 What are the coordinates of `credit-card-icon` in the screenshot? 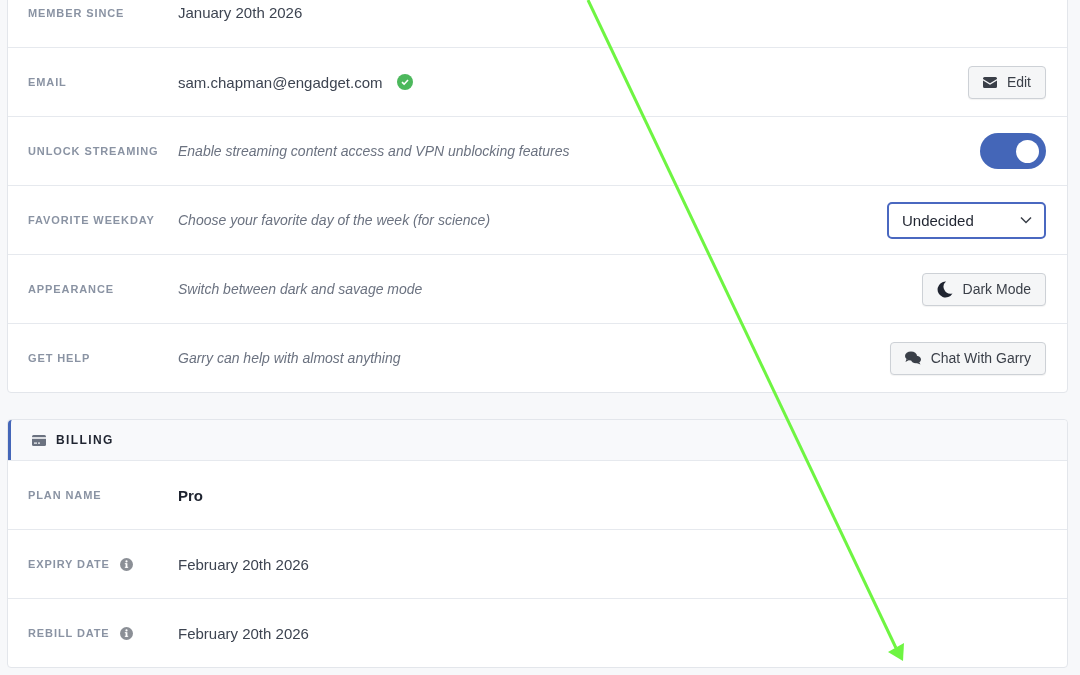 It's located at (39, 440).